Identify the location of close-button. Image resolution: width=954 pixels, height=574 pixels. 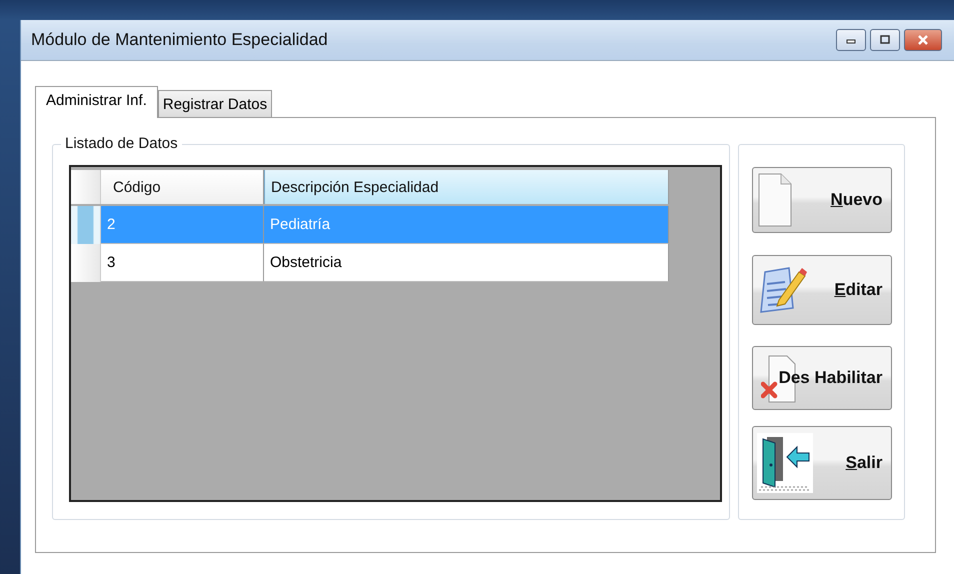
(923, 40).